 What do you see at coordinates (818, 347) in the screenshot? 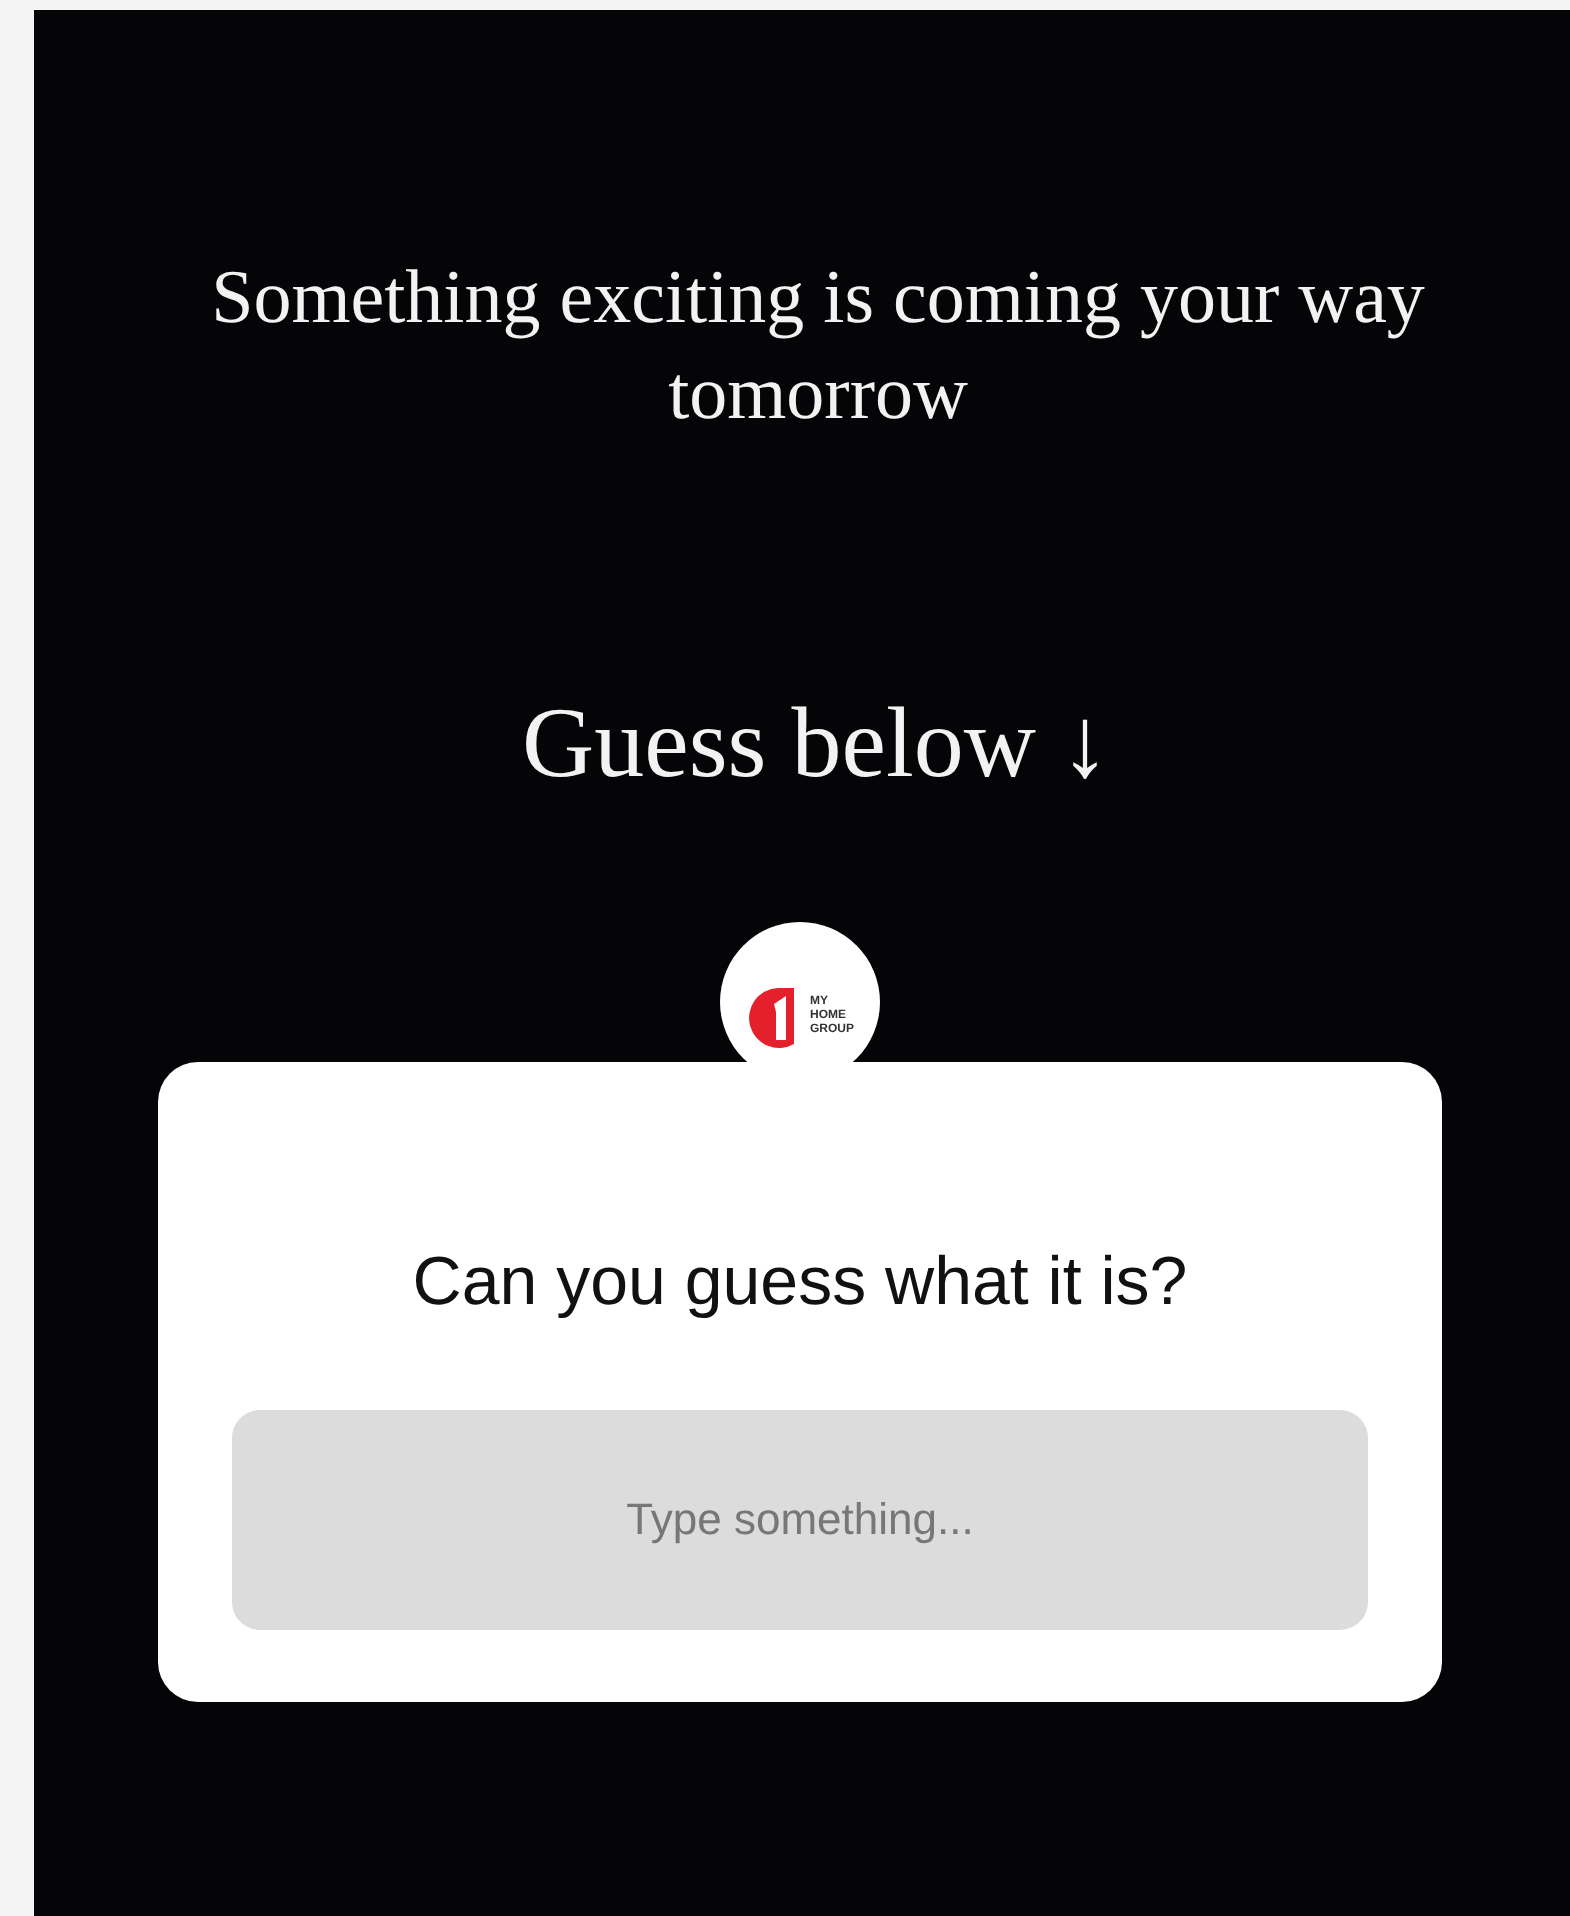
I see `story-caption: Something exciting is coming your way tomorrow` at bounding box center [818, 347].